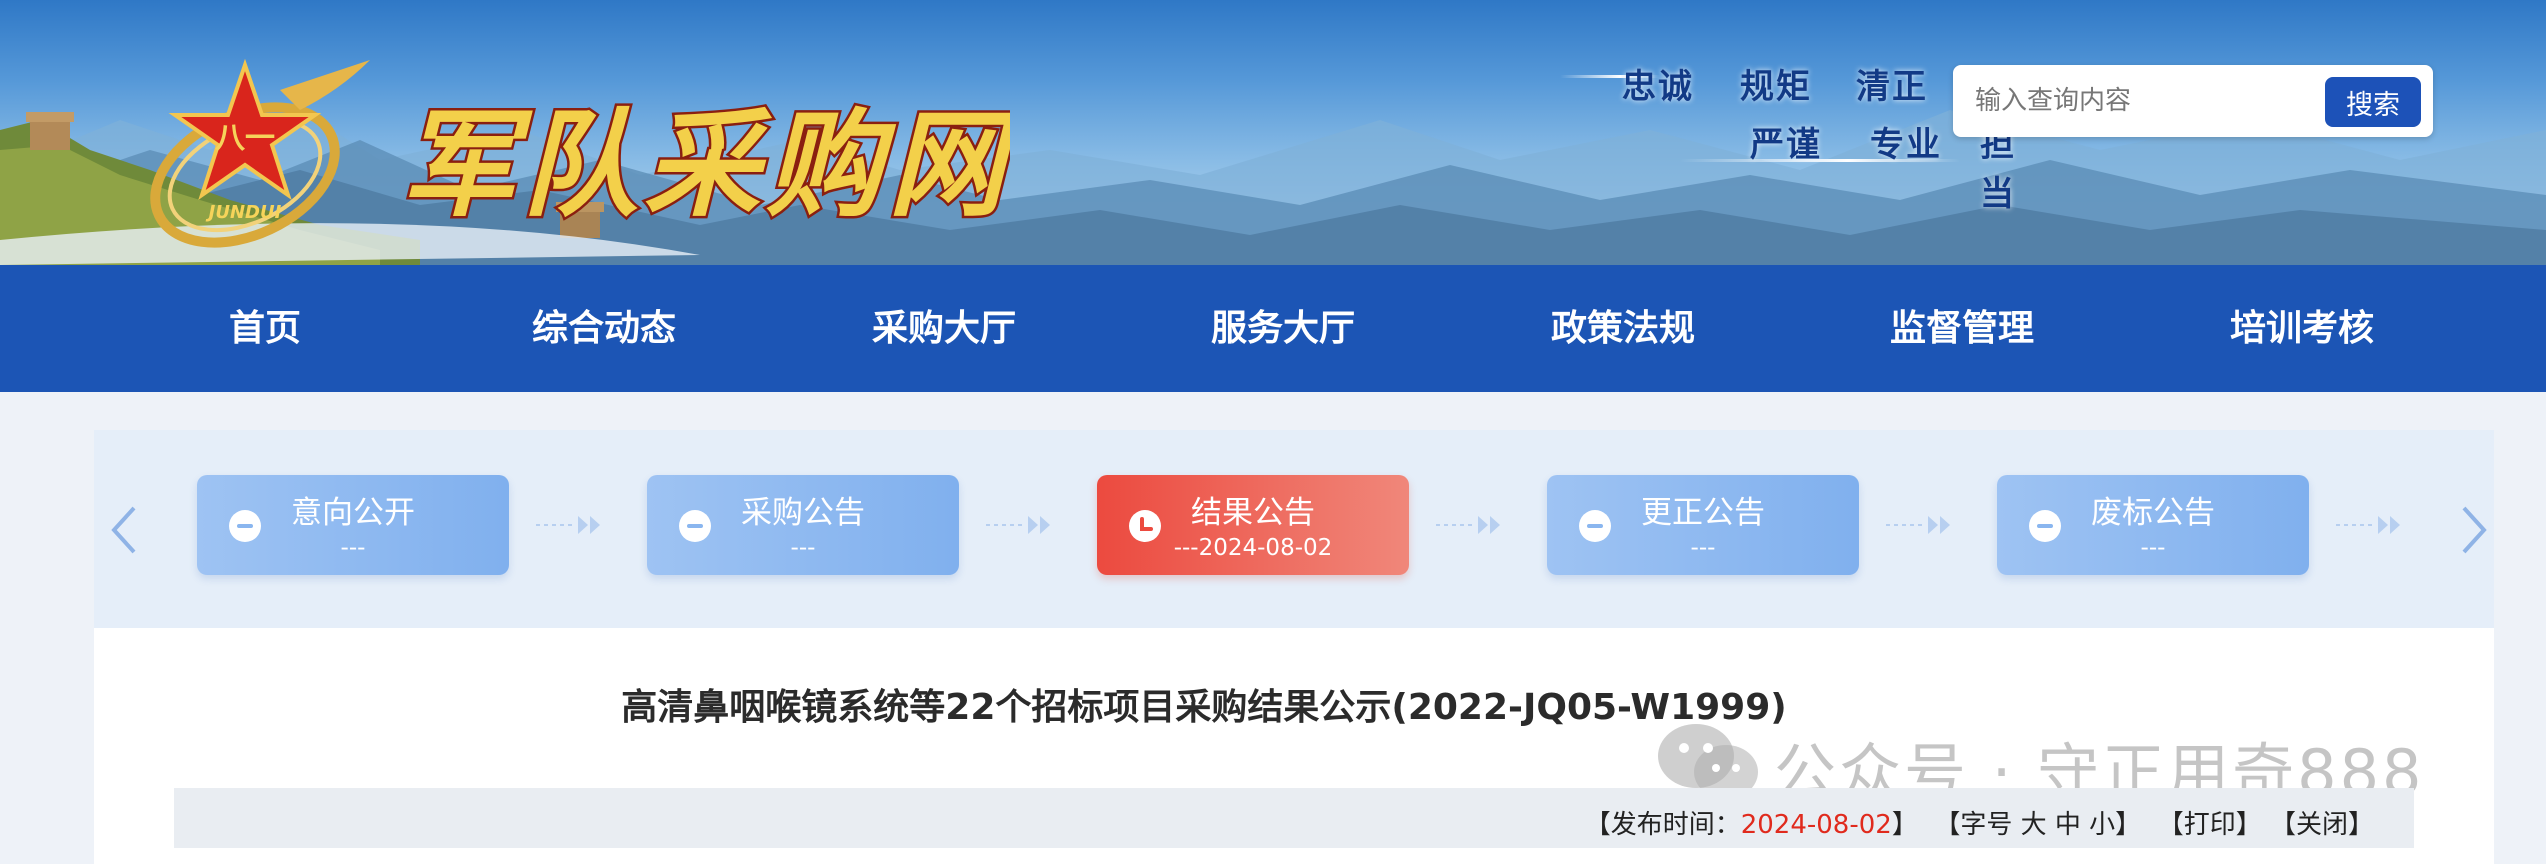 The image size is (2546, 864). Describe the element at coordinates (1283, 328) in the screenshot. I see `nav-item-service-hall: 服务大厅` at that location.